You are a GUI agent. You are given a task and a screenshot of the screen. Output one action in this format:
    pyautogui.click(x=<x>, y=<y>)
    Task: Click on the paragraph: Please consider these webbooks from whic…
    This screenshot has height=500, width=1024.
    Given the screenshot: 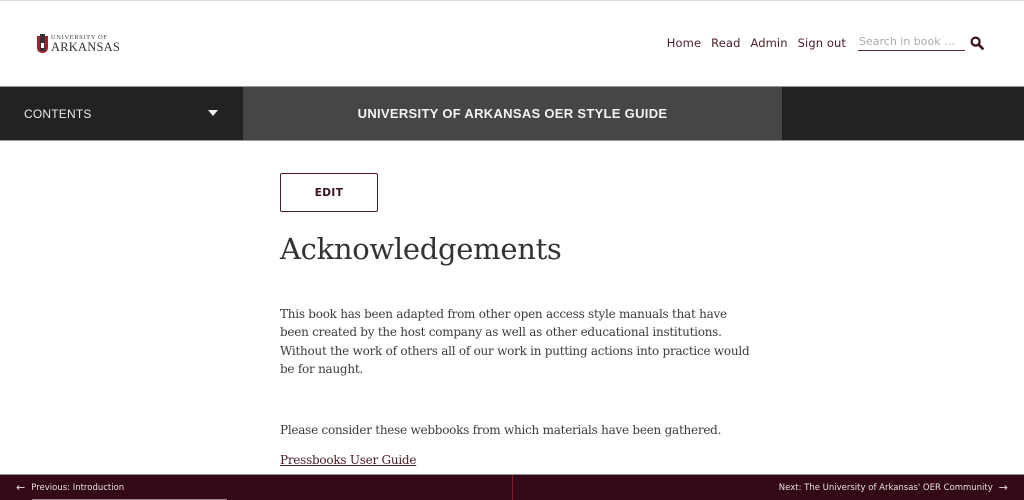 What is the action you would take?
    pyautogui.click(x=501, y=430)
    